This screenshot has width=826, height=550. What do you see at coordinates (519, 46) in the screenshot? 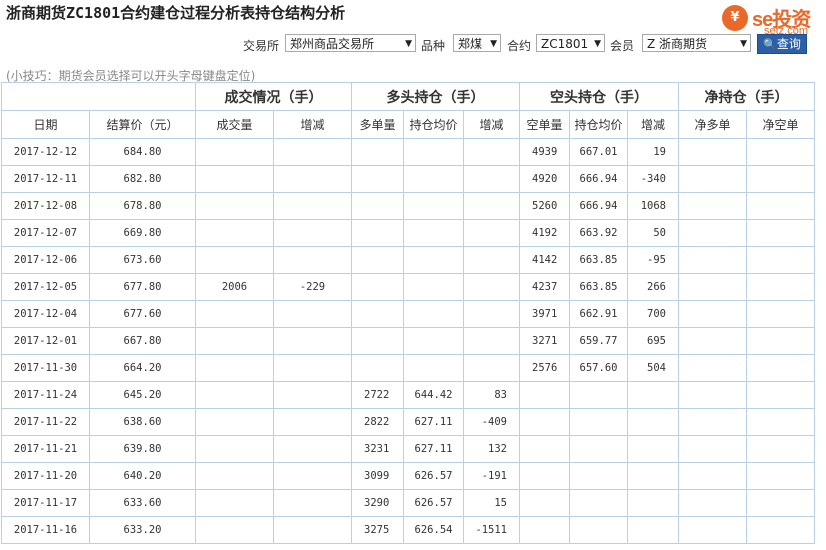
I see `contract-label: 合约` at bounding box center [519, 46].